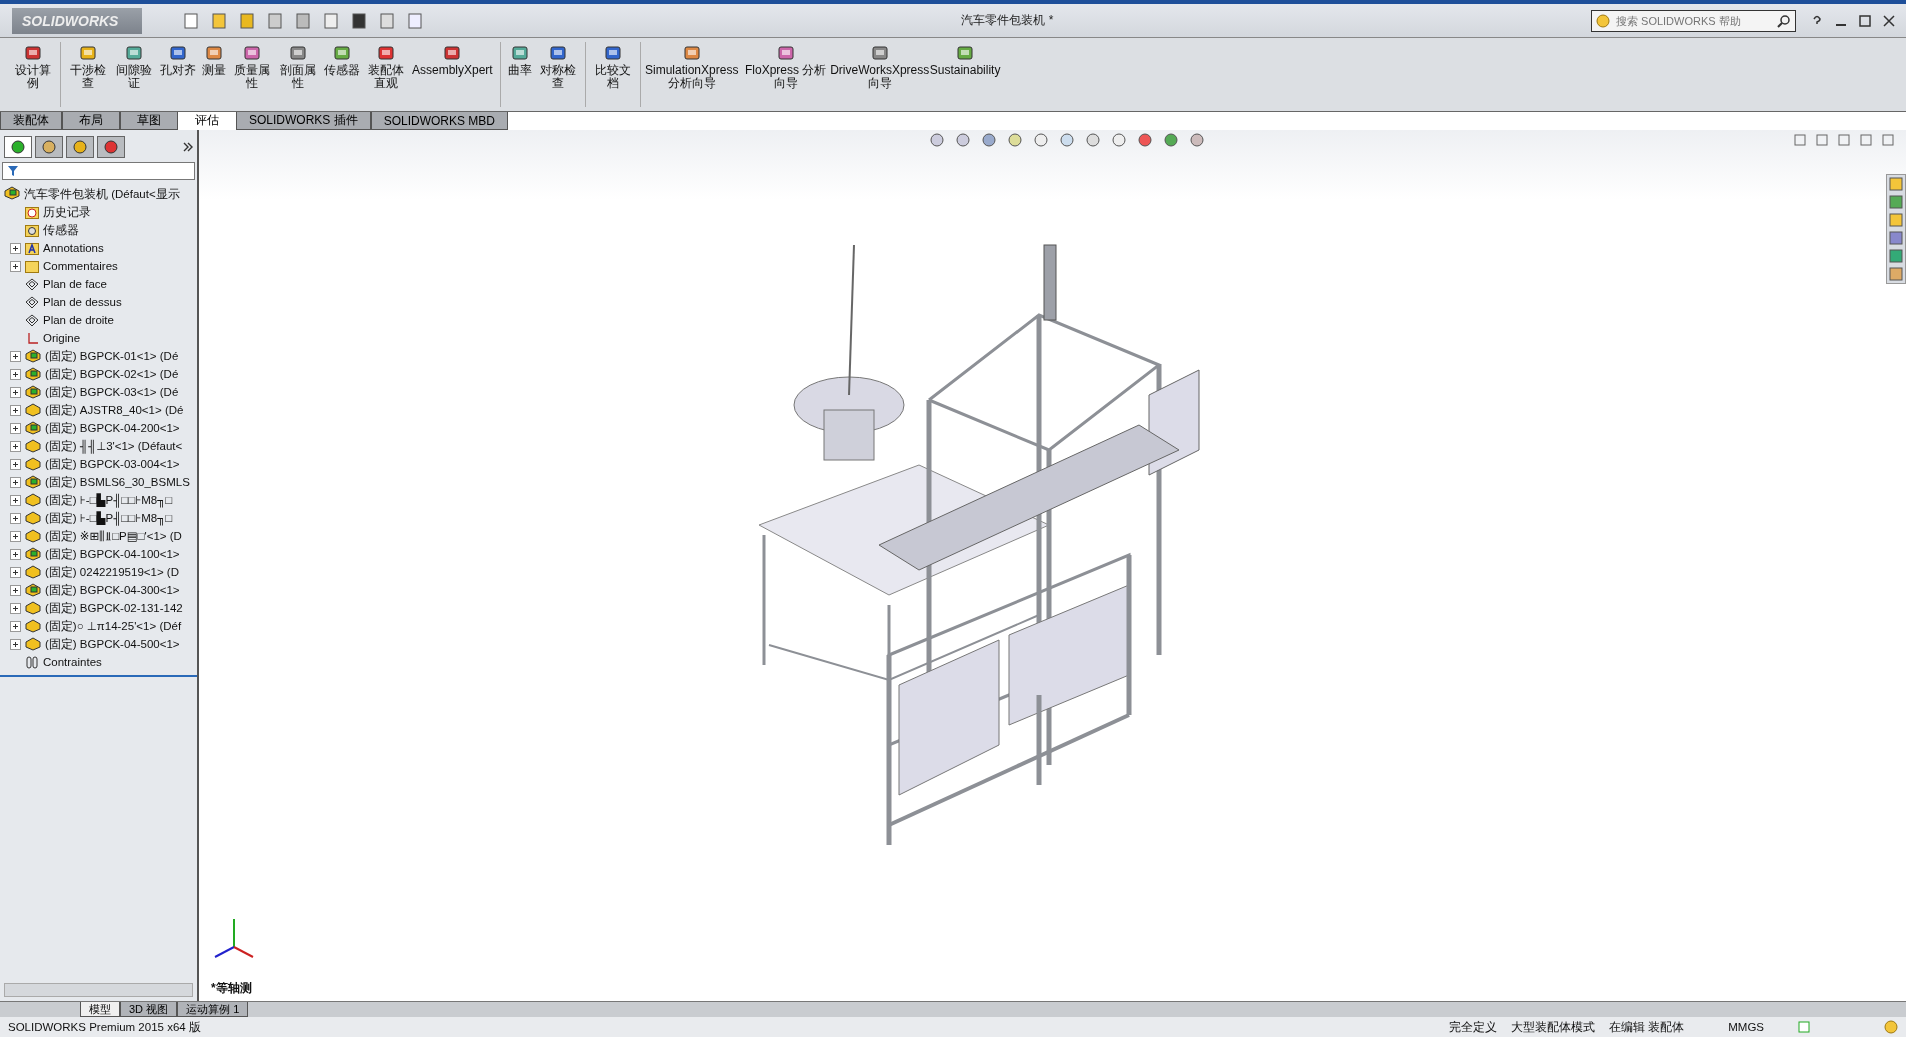 Image resolution: width=1906 pixels, height=1037 pixels. What do you see at coordinates (32, 212) in the screenshot?
I see `clock-folder-icon` at bounding box center [32, 212].